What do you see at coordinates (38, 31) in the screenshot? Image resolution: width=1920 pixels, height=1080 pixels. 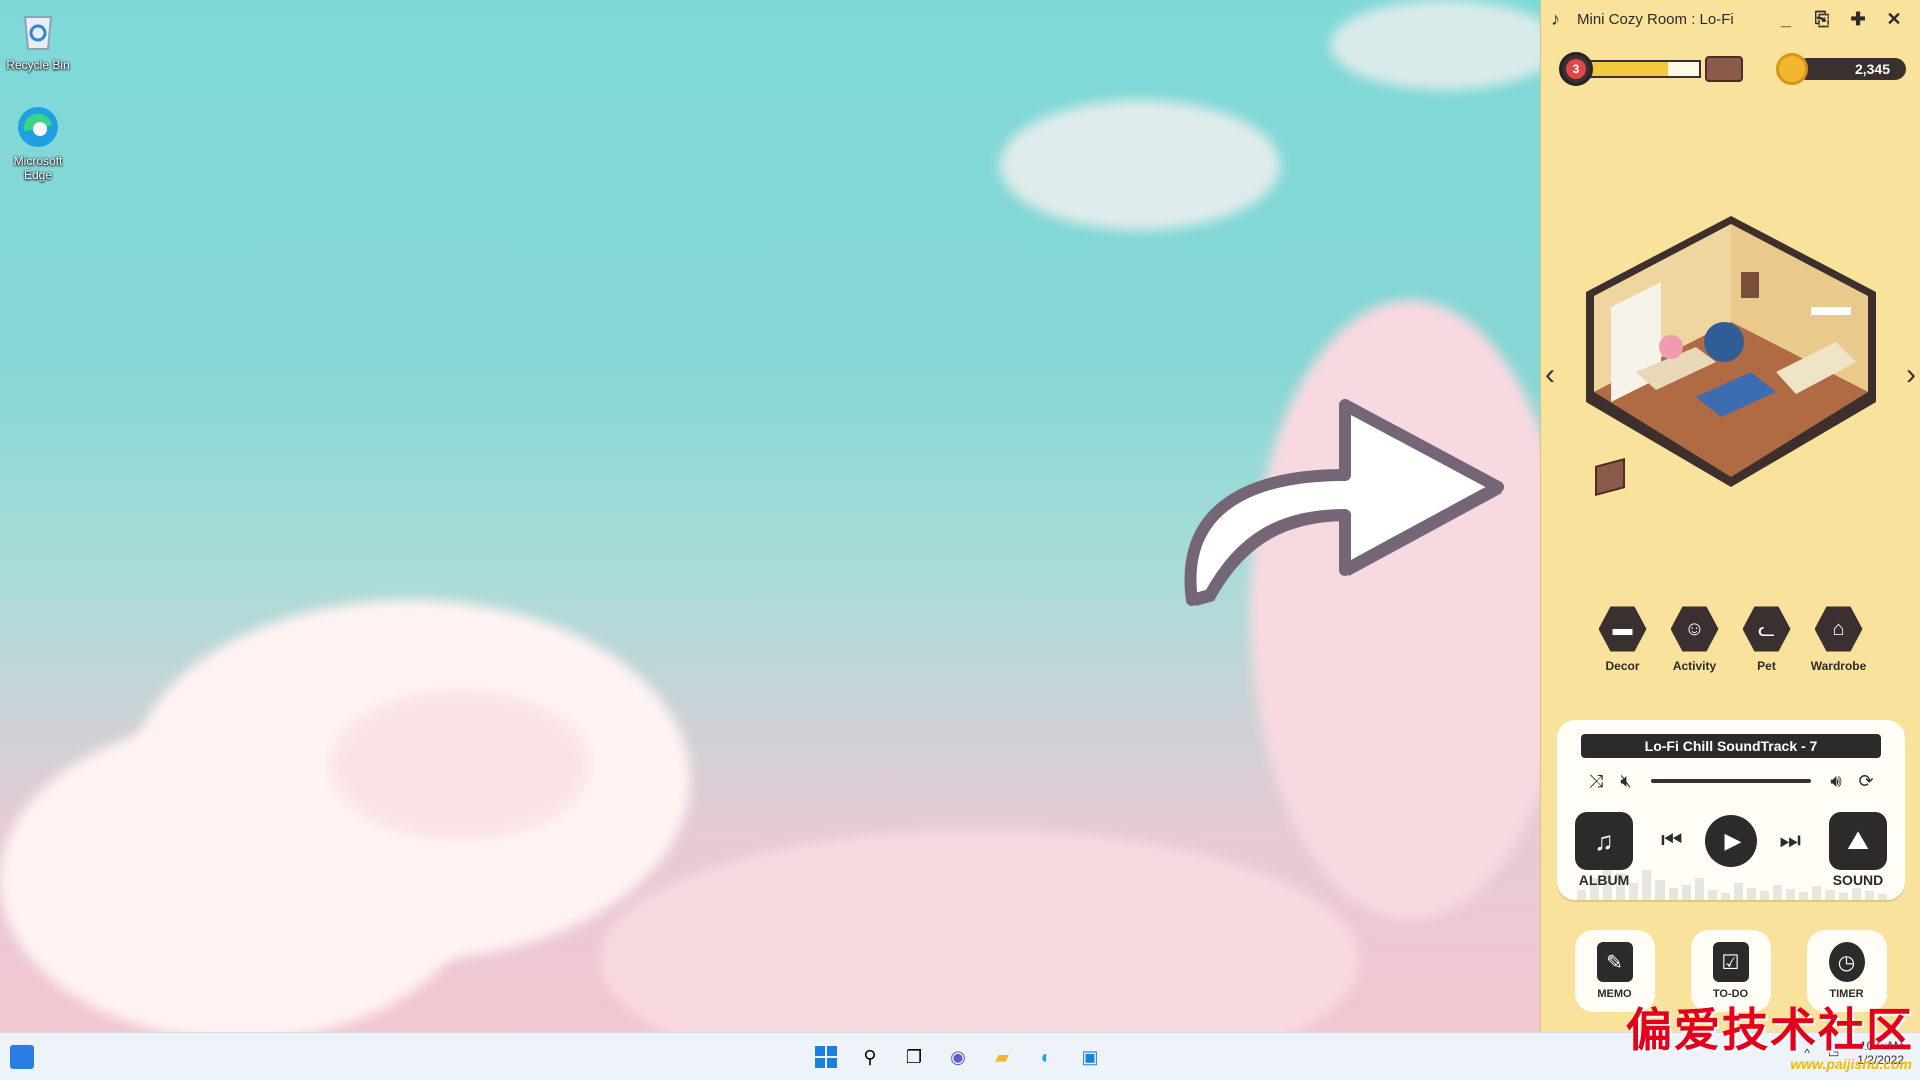 I see `recycle-bin-icon` at bounding box center [38, 31].